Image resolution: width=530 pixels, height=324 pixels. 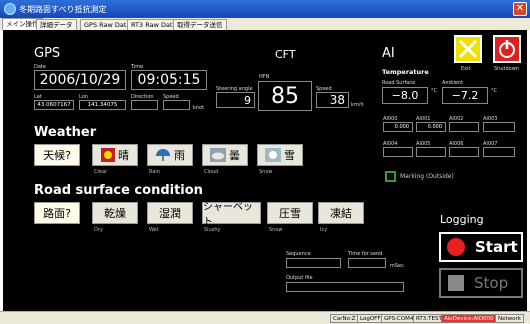 I want to click on output-file-label: Output file, so click(x=299, y=278).